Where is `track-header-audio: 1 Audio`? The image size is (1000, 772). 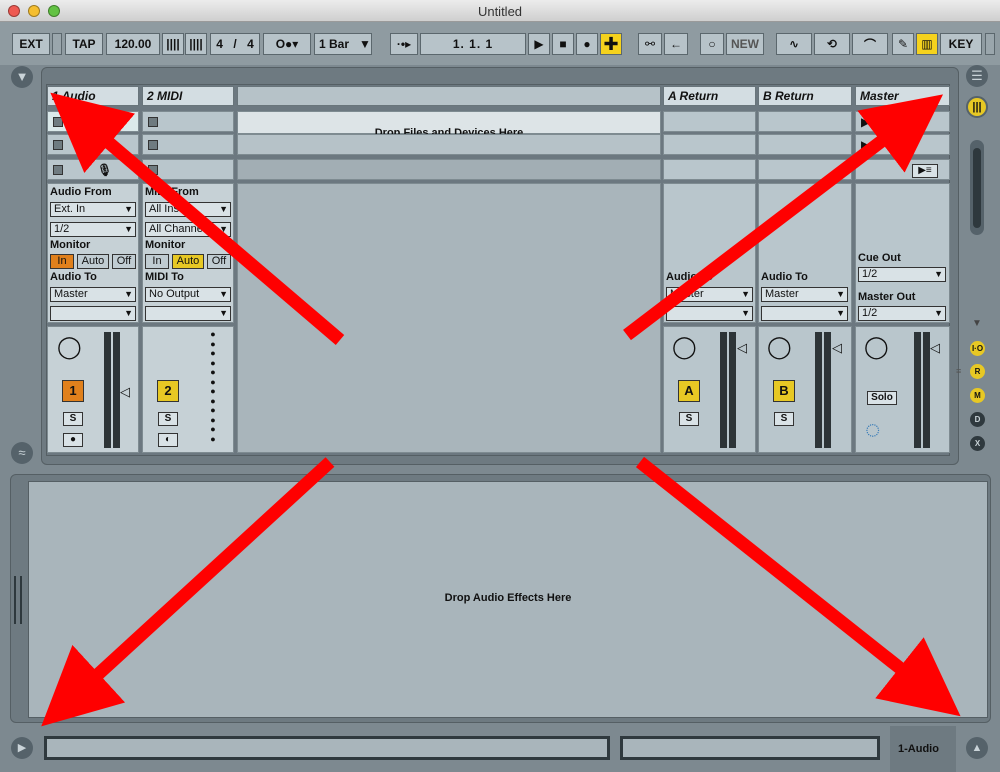
track-header-audio: 1 Audio is located at coordinates (93, 96).